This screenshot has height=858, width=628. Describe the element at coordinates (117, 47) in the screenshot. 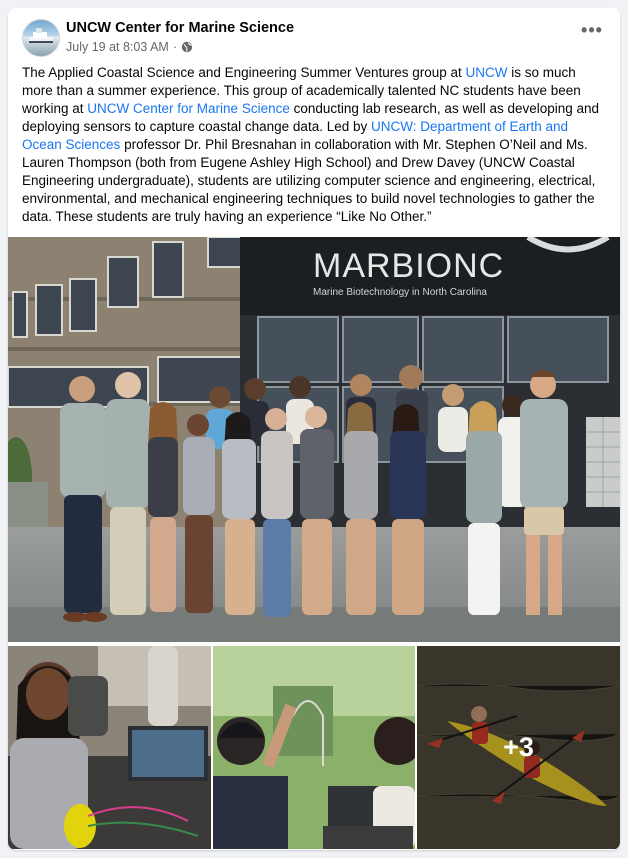

I see `post-timestamp: July 19 at 8:03 AM` at that location.